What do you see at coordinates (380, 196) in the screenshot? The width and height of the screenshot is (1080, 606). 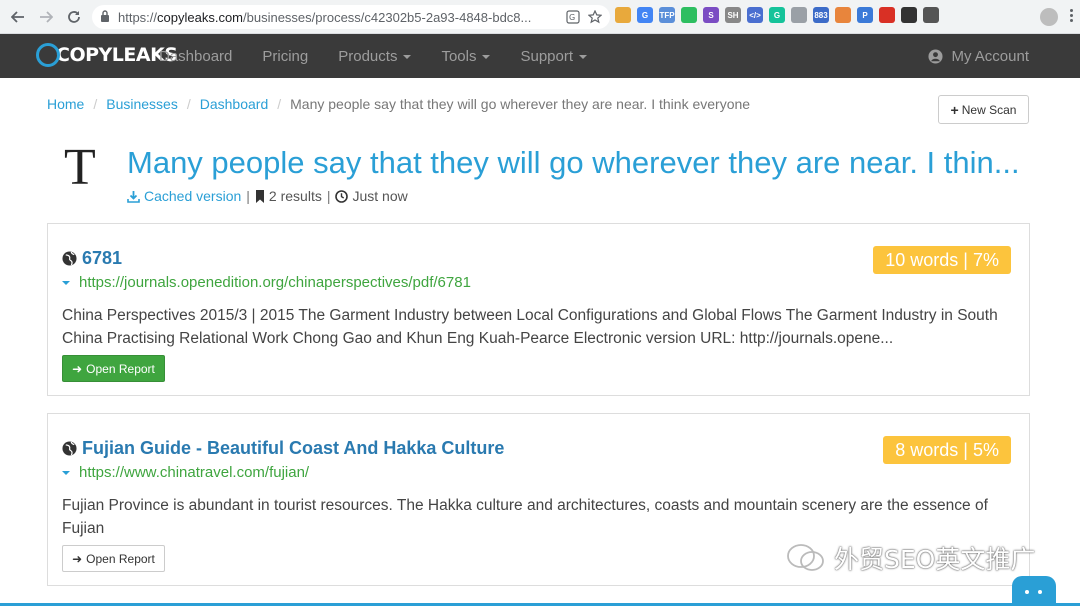 I see `scan-time: Just now` at bounding box center [380, 196].